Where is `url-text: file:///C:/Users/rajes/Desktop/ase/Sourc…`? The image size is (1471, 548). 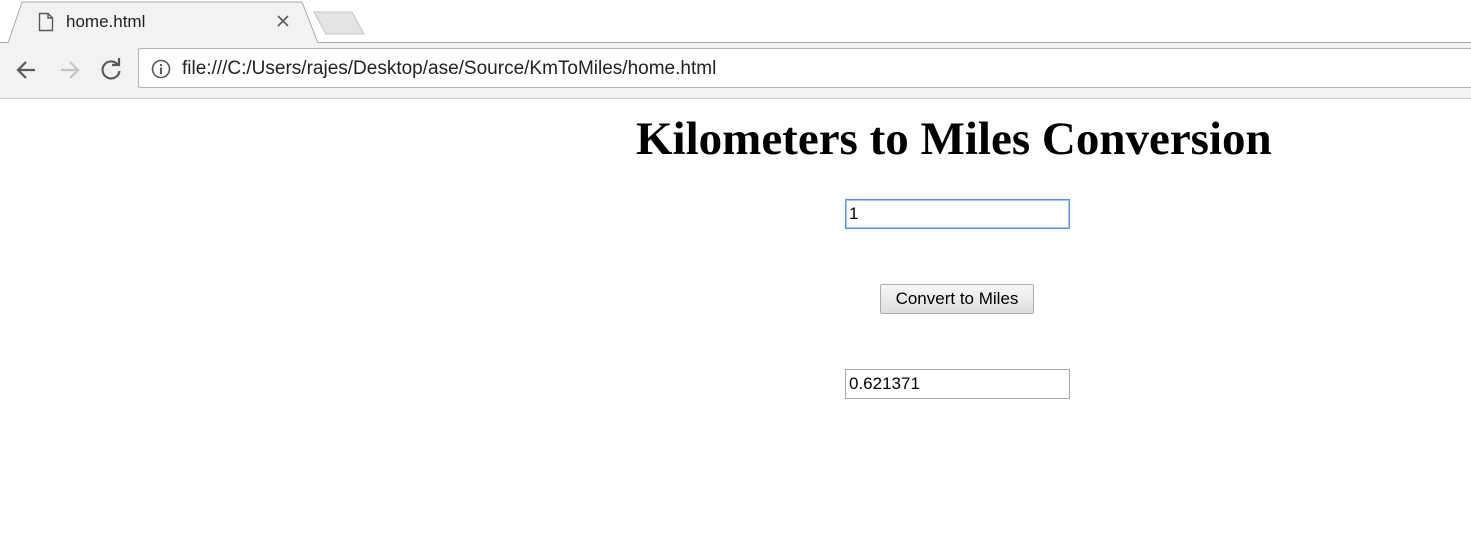
url-text: file:///C:/Users/rajes/Desktop/ase/Sourc… is located at coordinates (449, 68).